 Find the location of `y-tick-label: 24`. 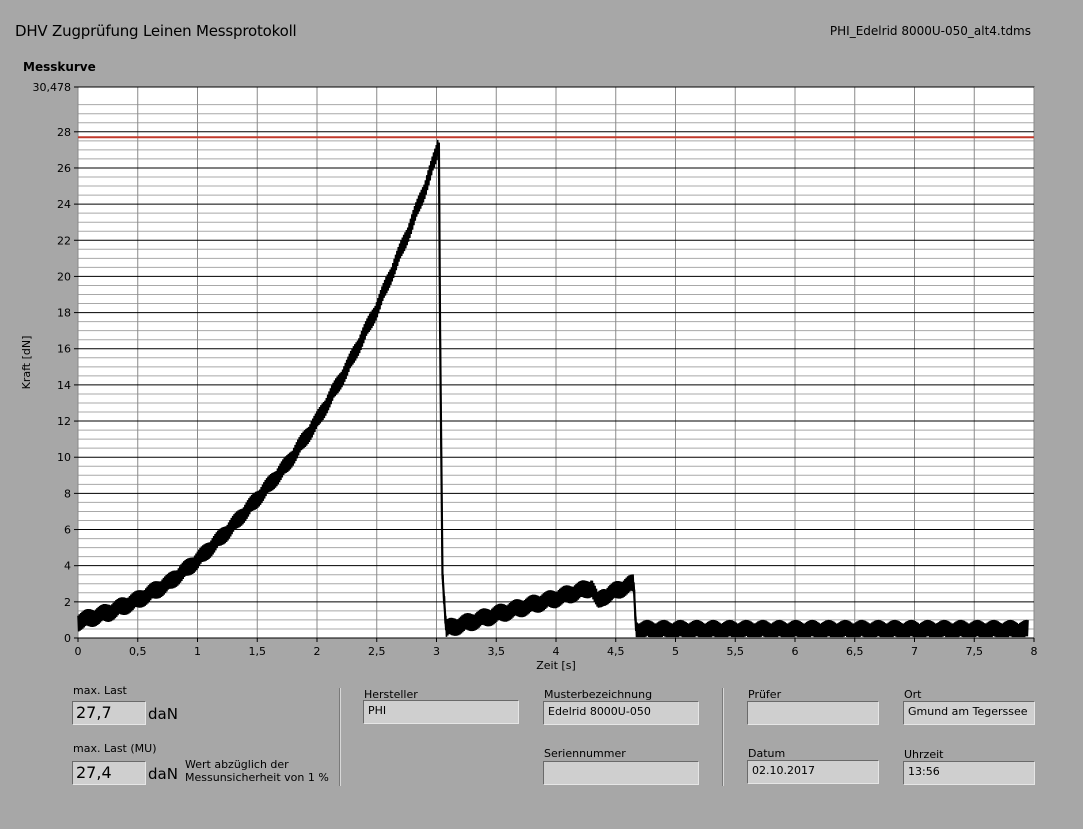

y-tick-label: 24 is located at coordinates (64, 204).